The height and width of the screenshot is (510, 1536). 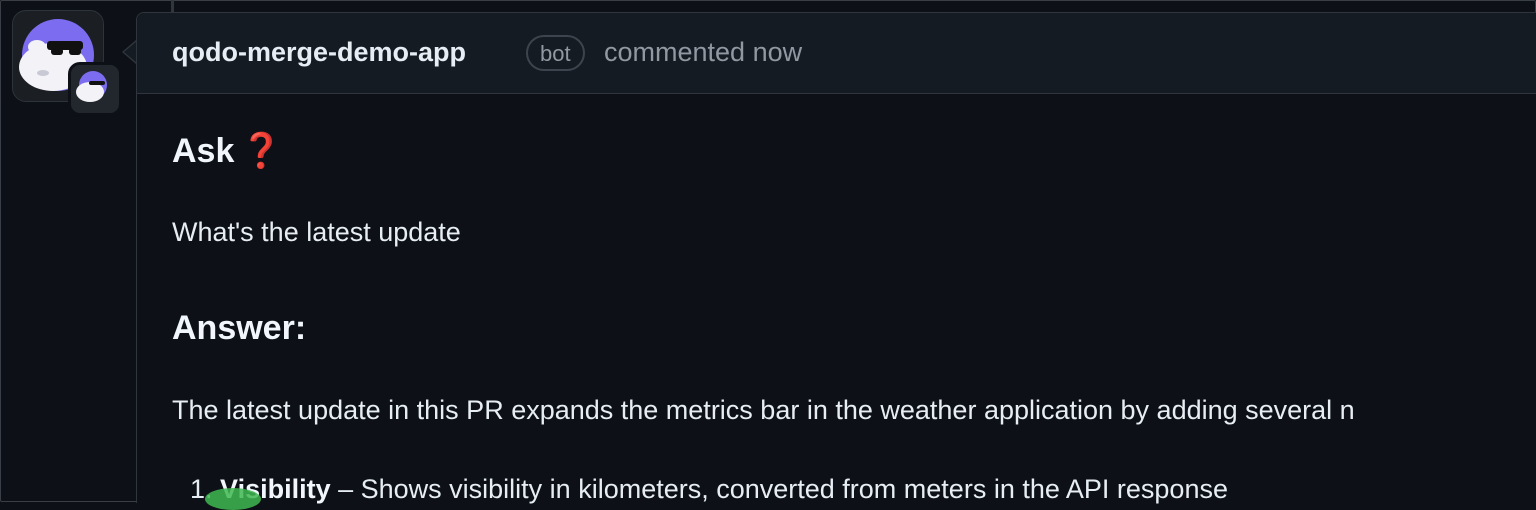 What do you see at coordinates (95, 89) in the screenshot?
I see `app-avatar-icon` at bounding box center [95, 89].